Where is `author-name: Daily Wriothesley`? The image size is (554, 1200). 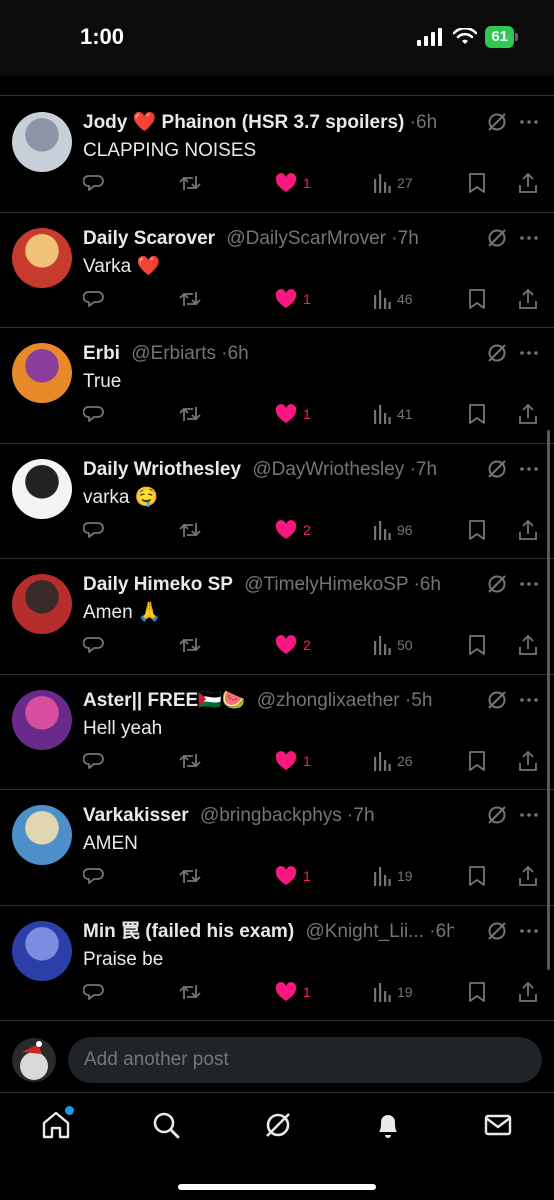
author-name: Daily Wriothesley is located at coordinates (162, 469).